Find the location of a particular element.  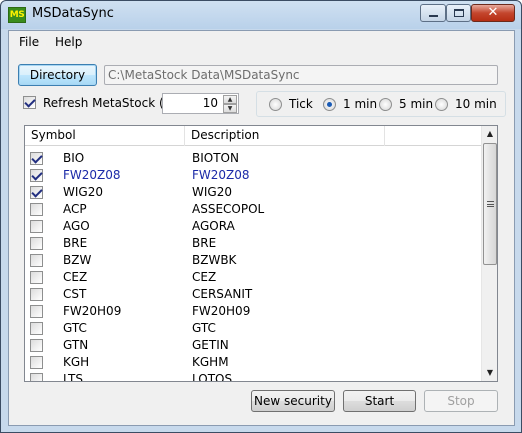

table-row: BRE BRE is located at coordinates (253, 243).